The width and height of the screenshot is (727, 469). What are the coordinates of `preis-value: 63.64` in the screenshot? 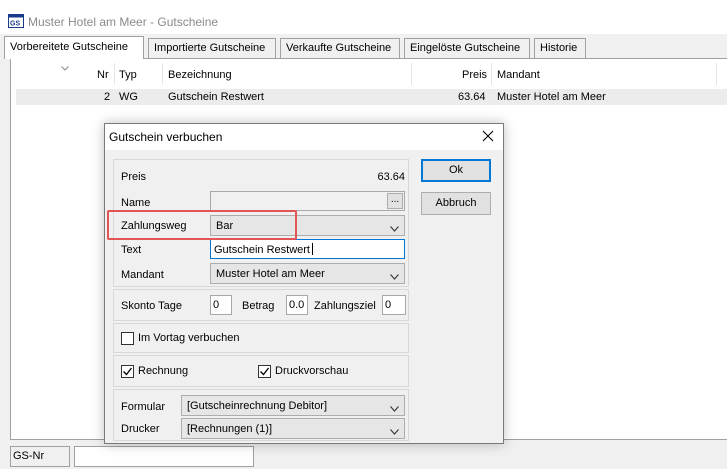 It's located at (391, 177).